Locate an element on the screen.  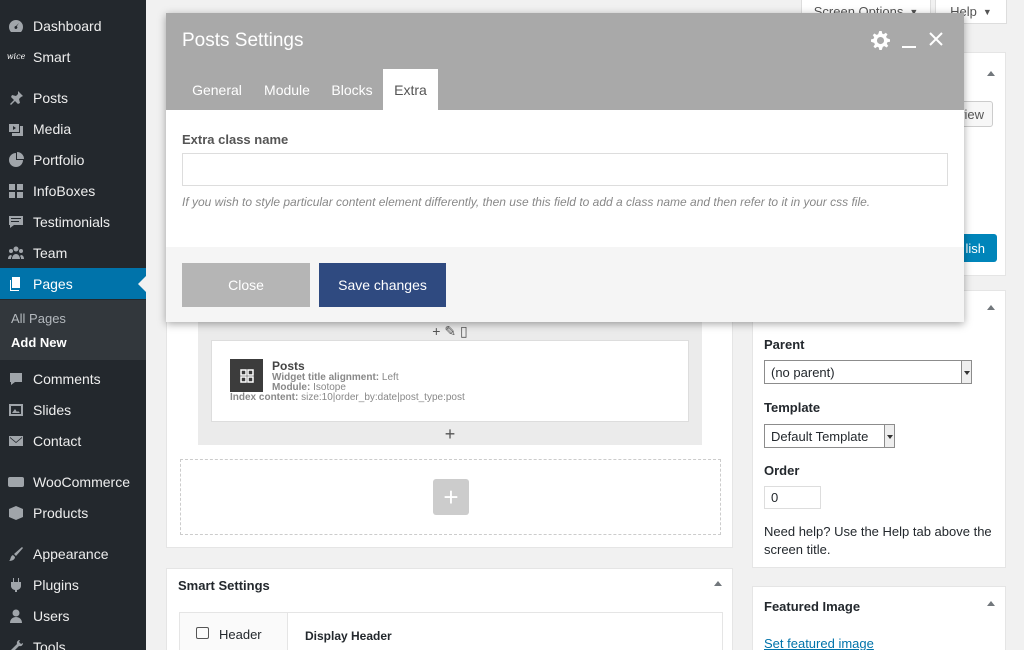
close-icon is located at coordinates (936, 40).